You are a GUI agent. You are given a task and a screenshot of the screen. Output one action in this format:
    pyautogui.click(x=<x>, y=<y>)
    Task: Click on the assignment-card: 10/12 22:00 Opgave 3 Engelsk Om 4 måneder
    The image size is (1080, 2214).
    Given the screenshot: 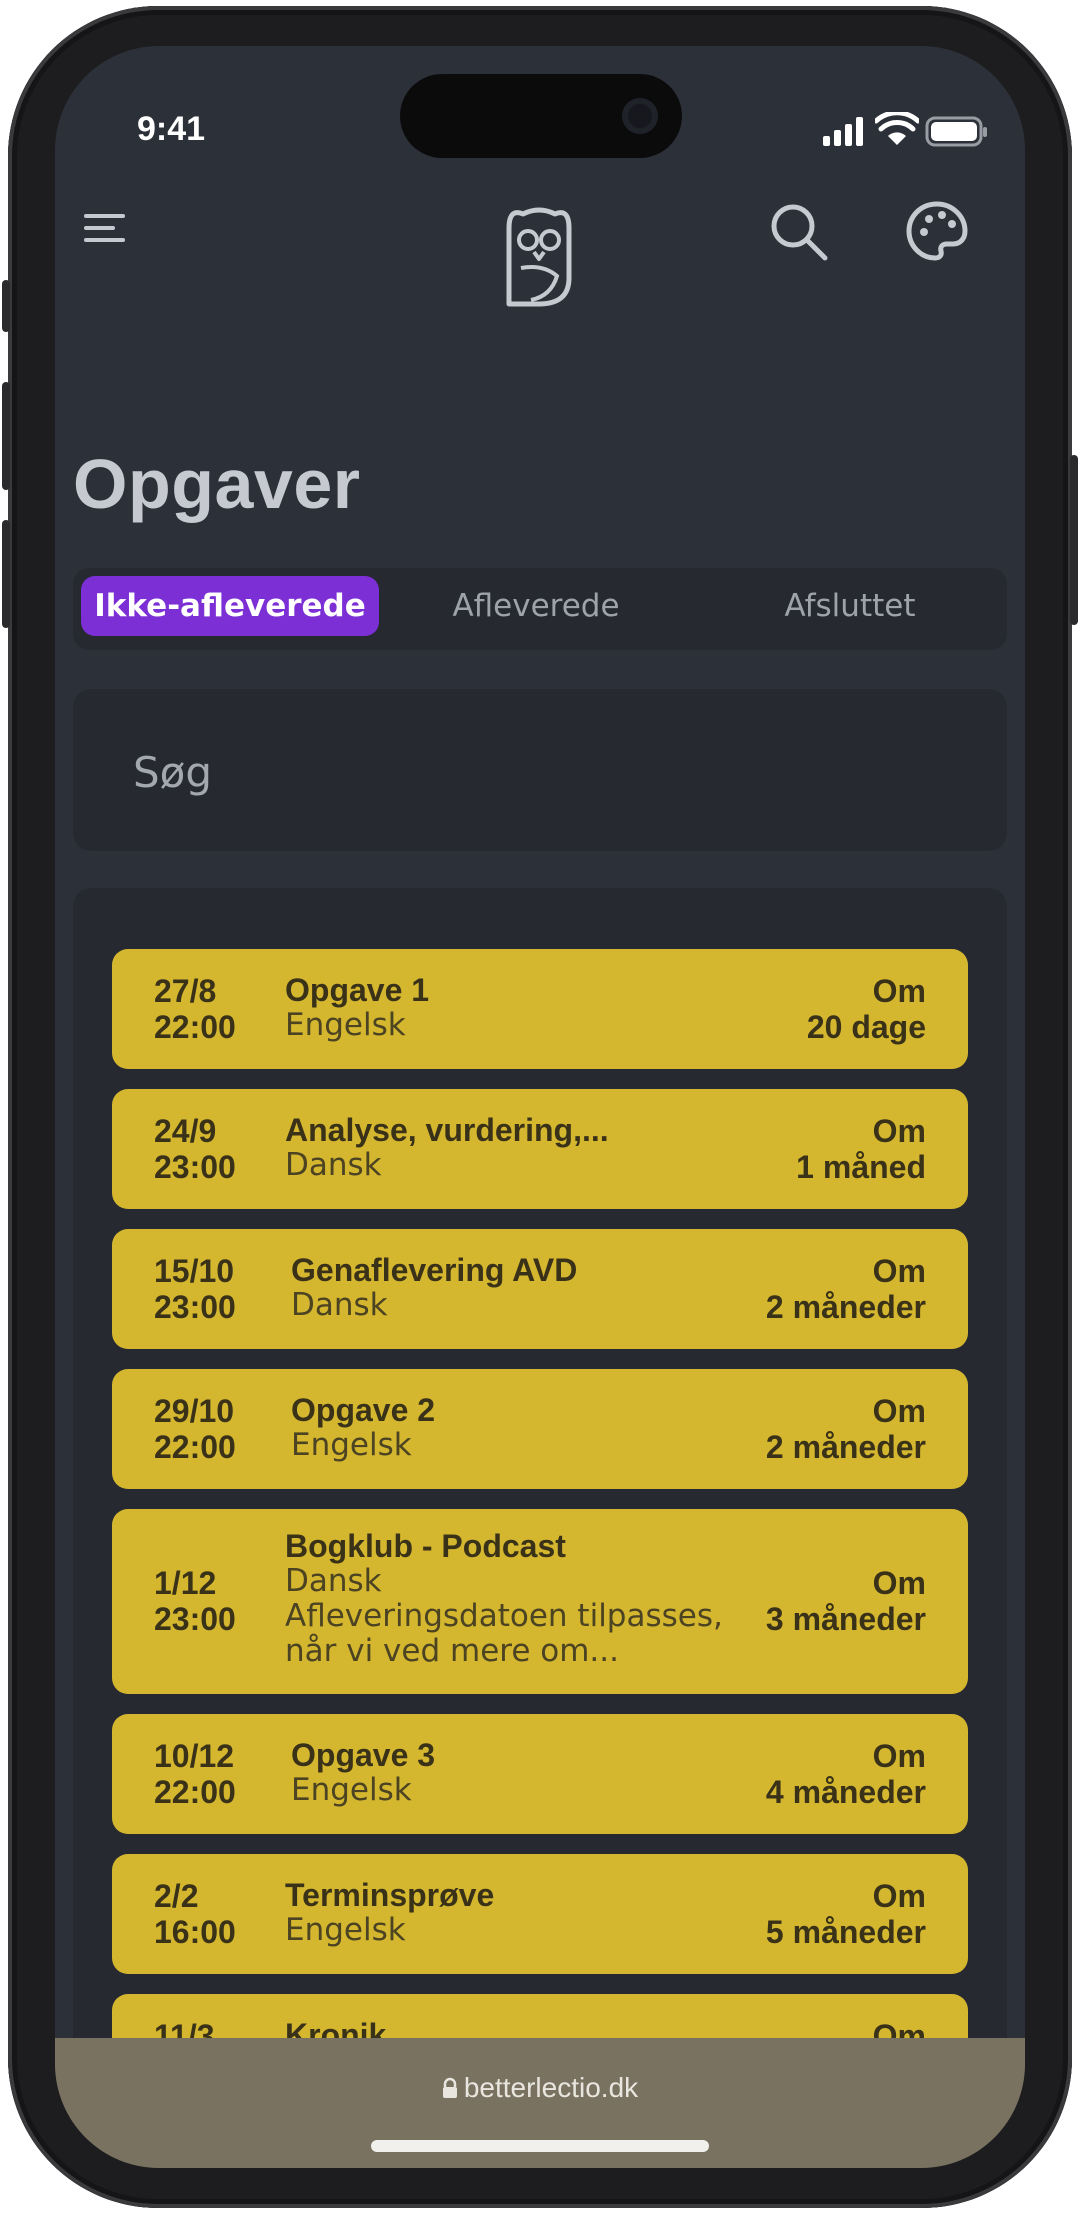 What is the action you would take?
    pyautogui.click(x=540, y=1774)
    